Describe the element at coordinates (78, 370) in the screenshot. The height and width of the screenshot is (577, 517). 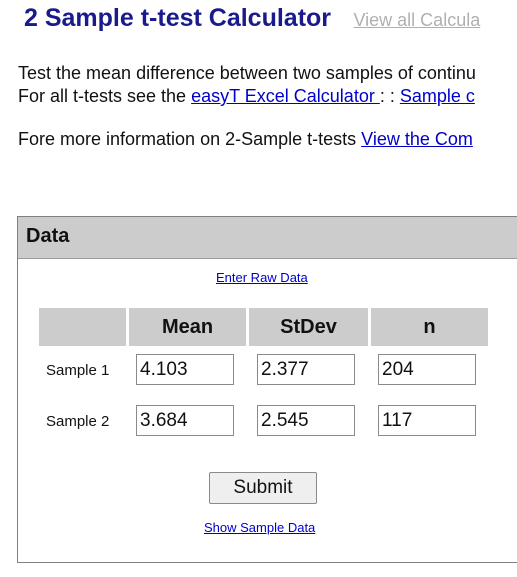
I see `row-label-sample-1: Sample 1` at that location.